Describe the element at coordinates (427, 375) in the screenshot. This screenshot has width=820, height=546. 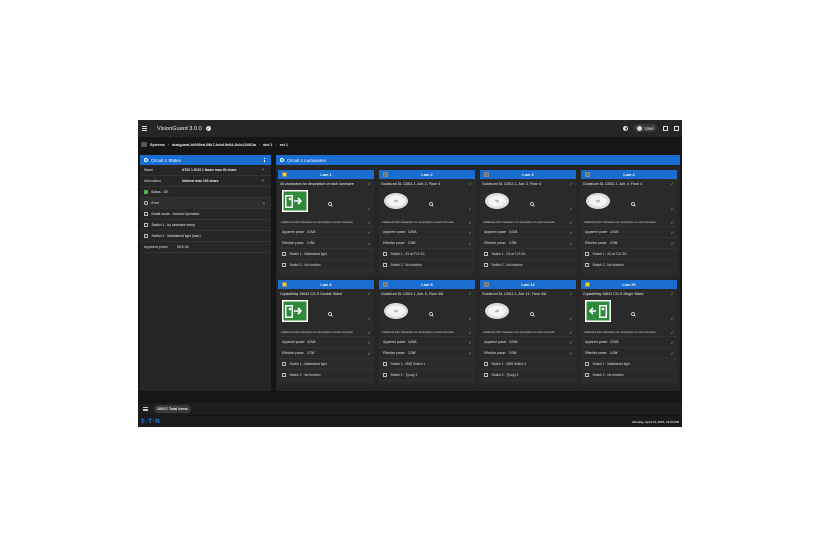
I see `switch-2-row: Switch 2 - T(oup) 1` at that location.